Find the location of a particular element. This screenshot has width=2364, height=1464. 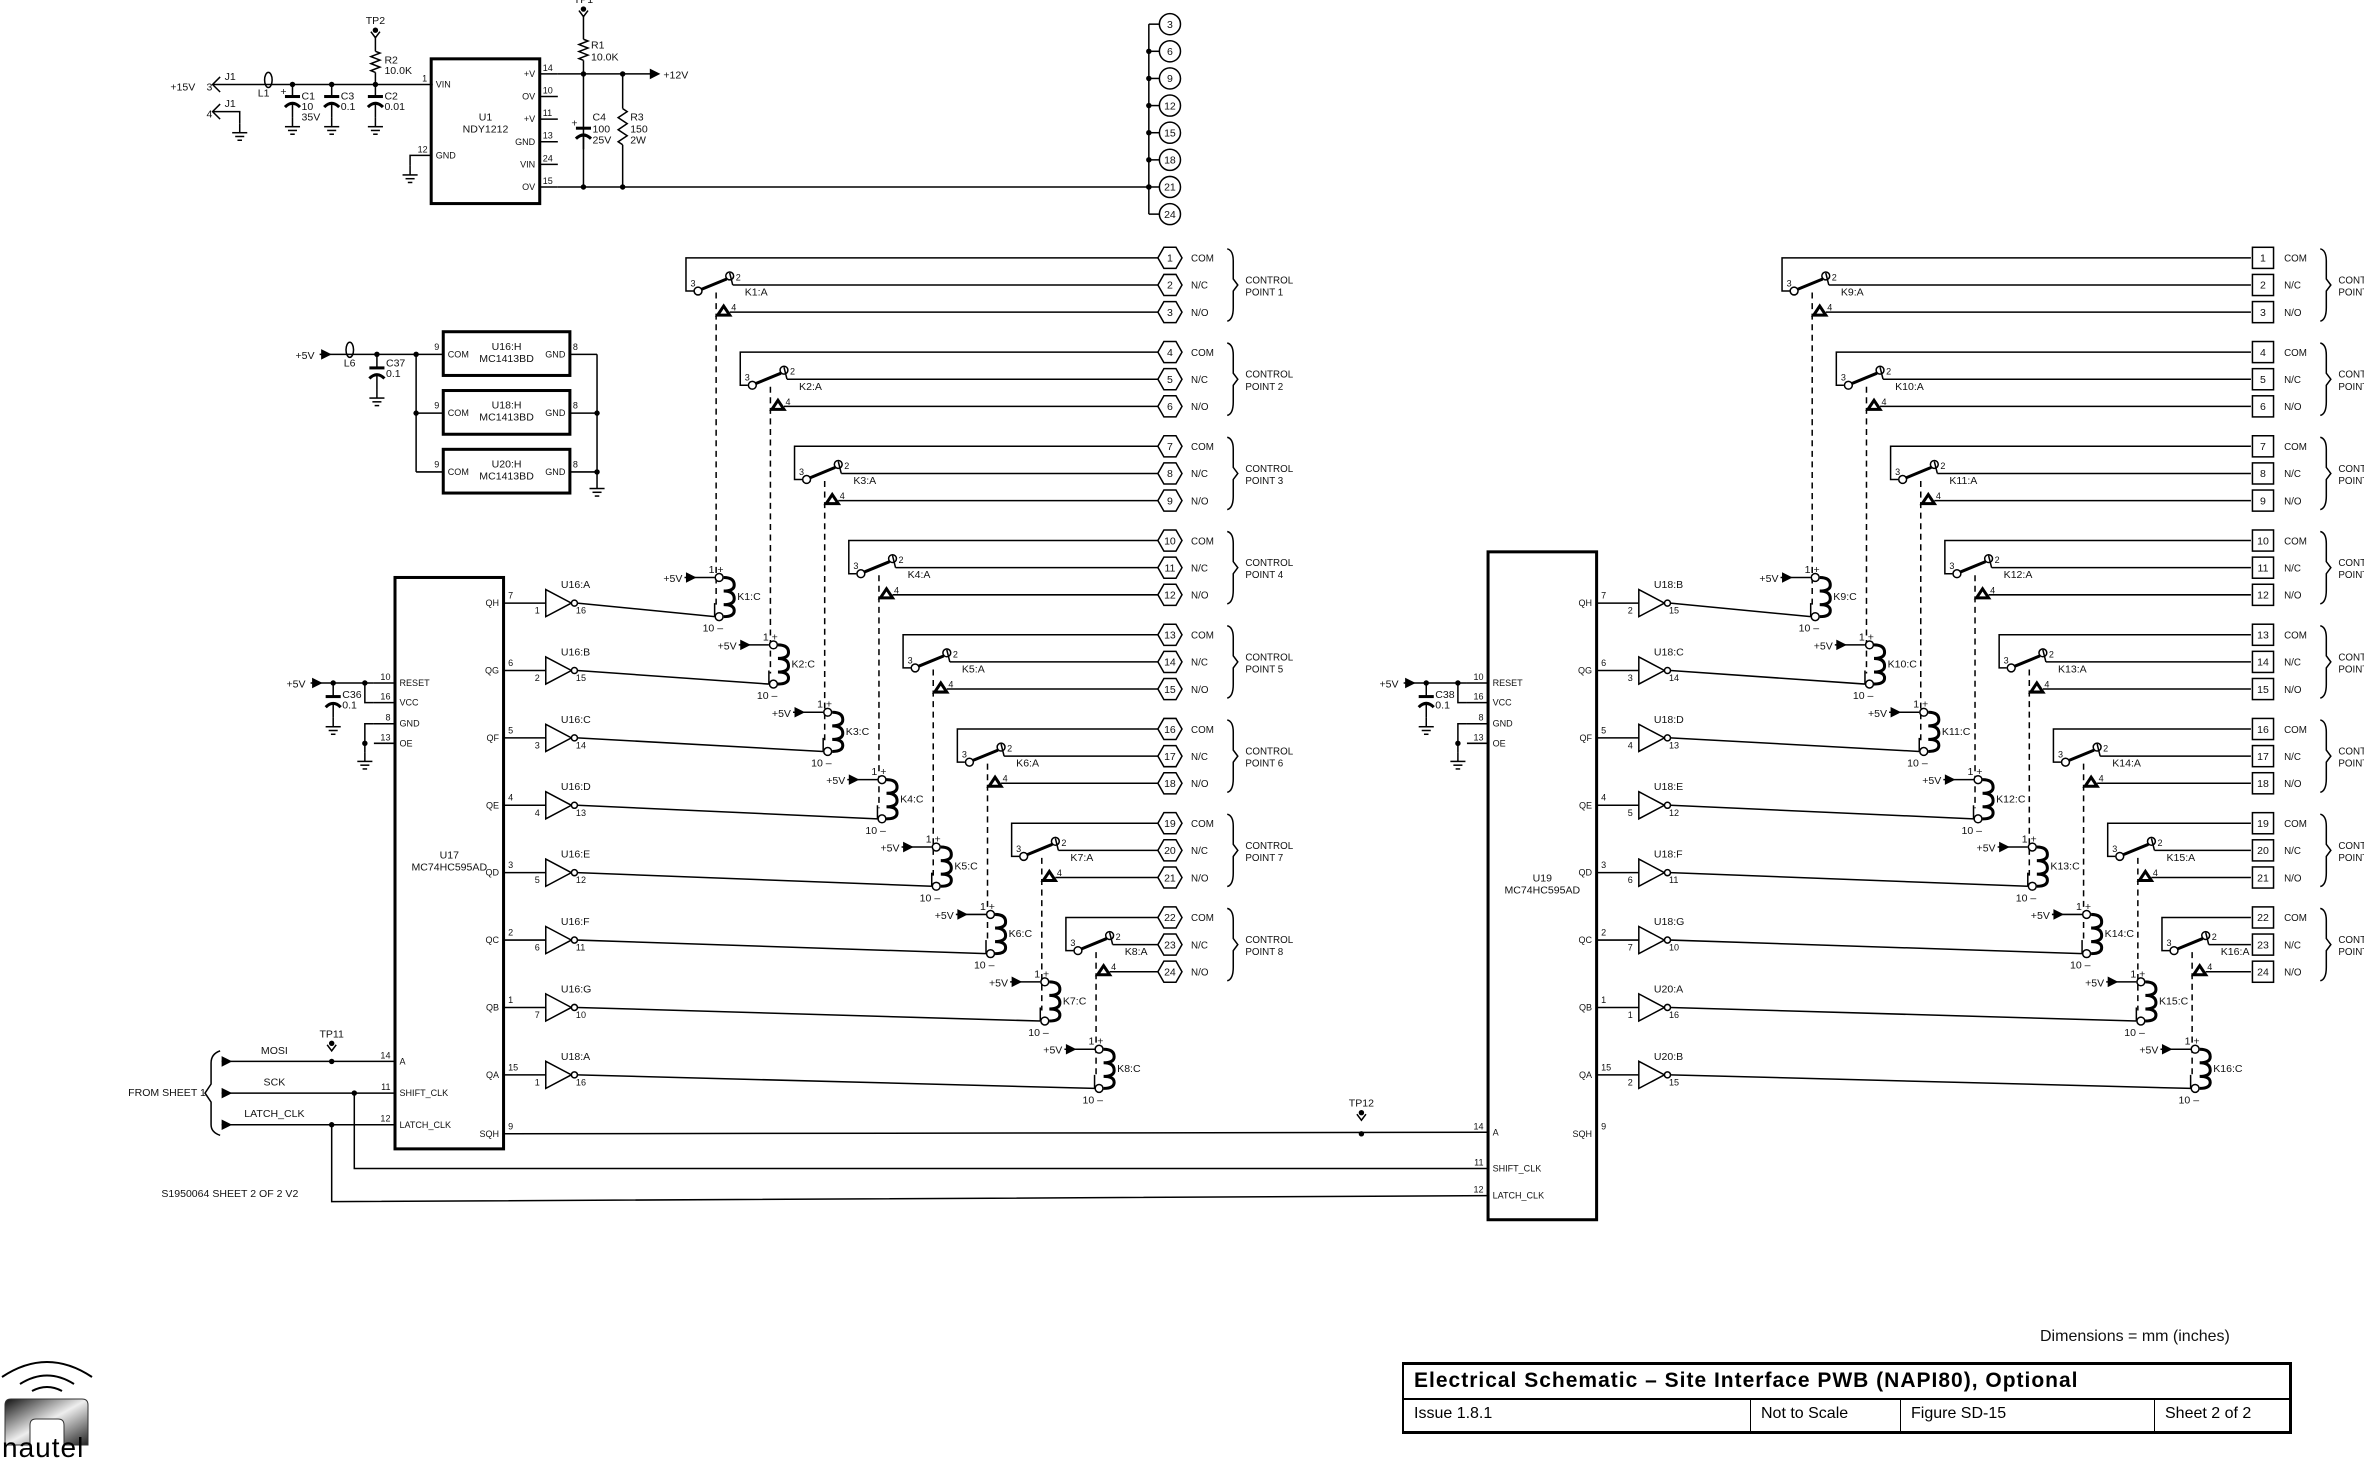

terminal-number: 6 is located at coordinates (1170, 407).